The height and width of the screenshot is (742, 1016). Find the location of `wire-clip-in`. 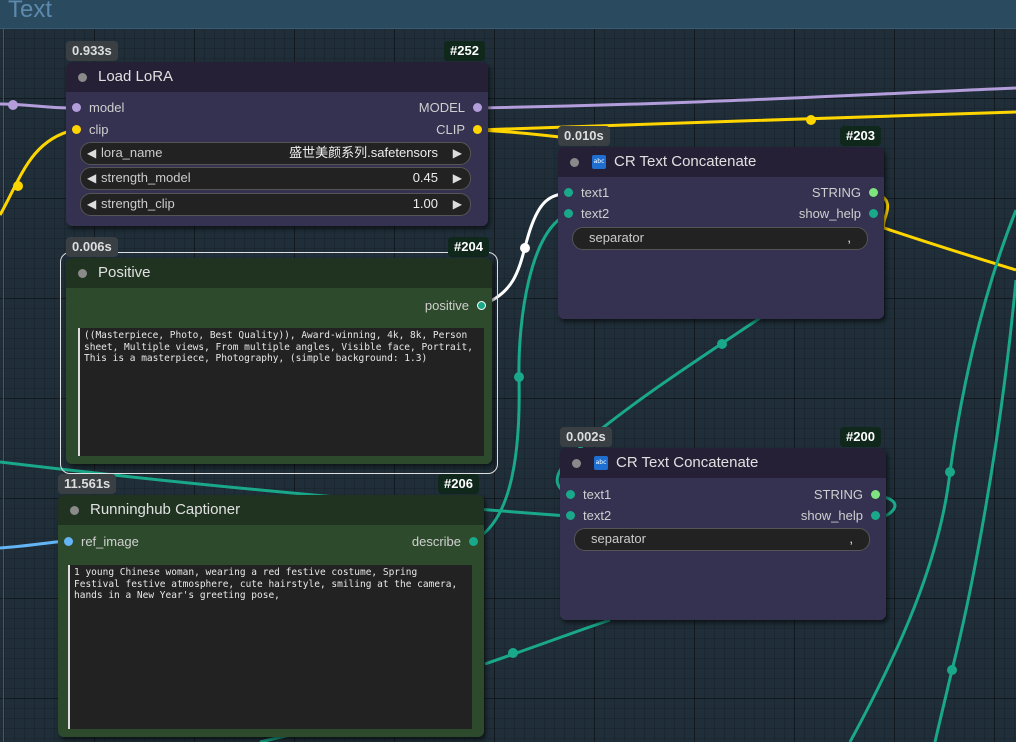

wire-clip-in is located at coordinates (37, 172).